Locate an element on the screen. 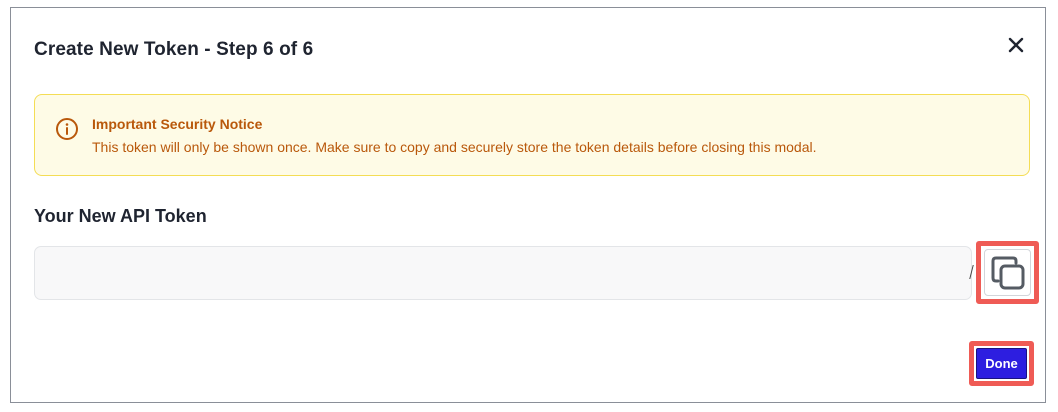 Image resolution: width=1058 pixels, height=412 pixels. token-input is located at coordinates (503, 273).